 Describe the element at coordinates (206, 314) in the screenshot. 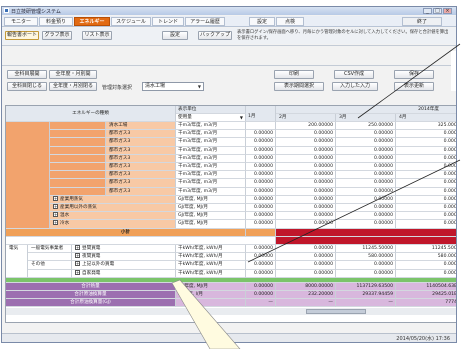

I see `callout-pointer` at that location.